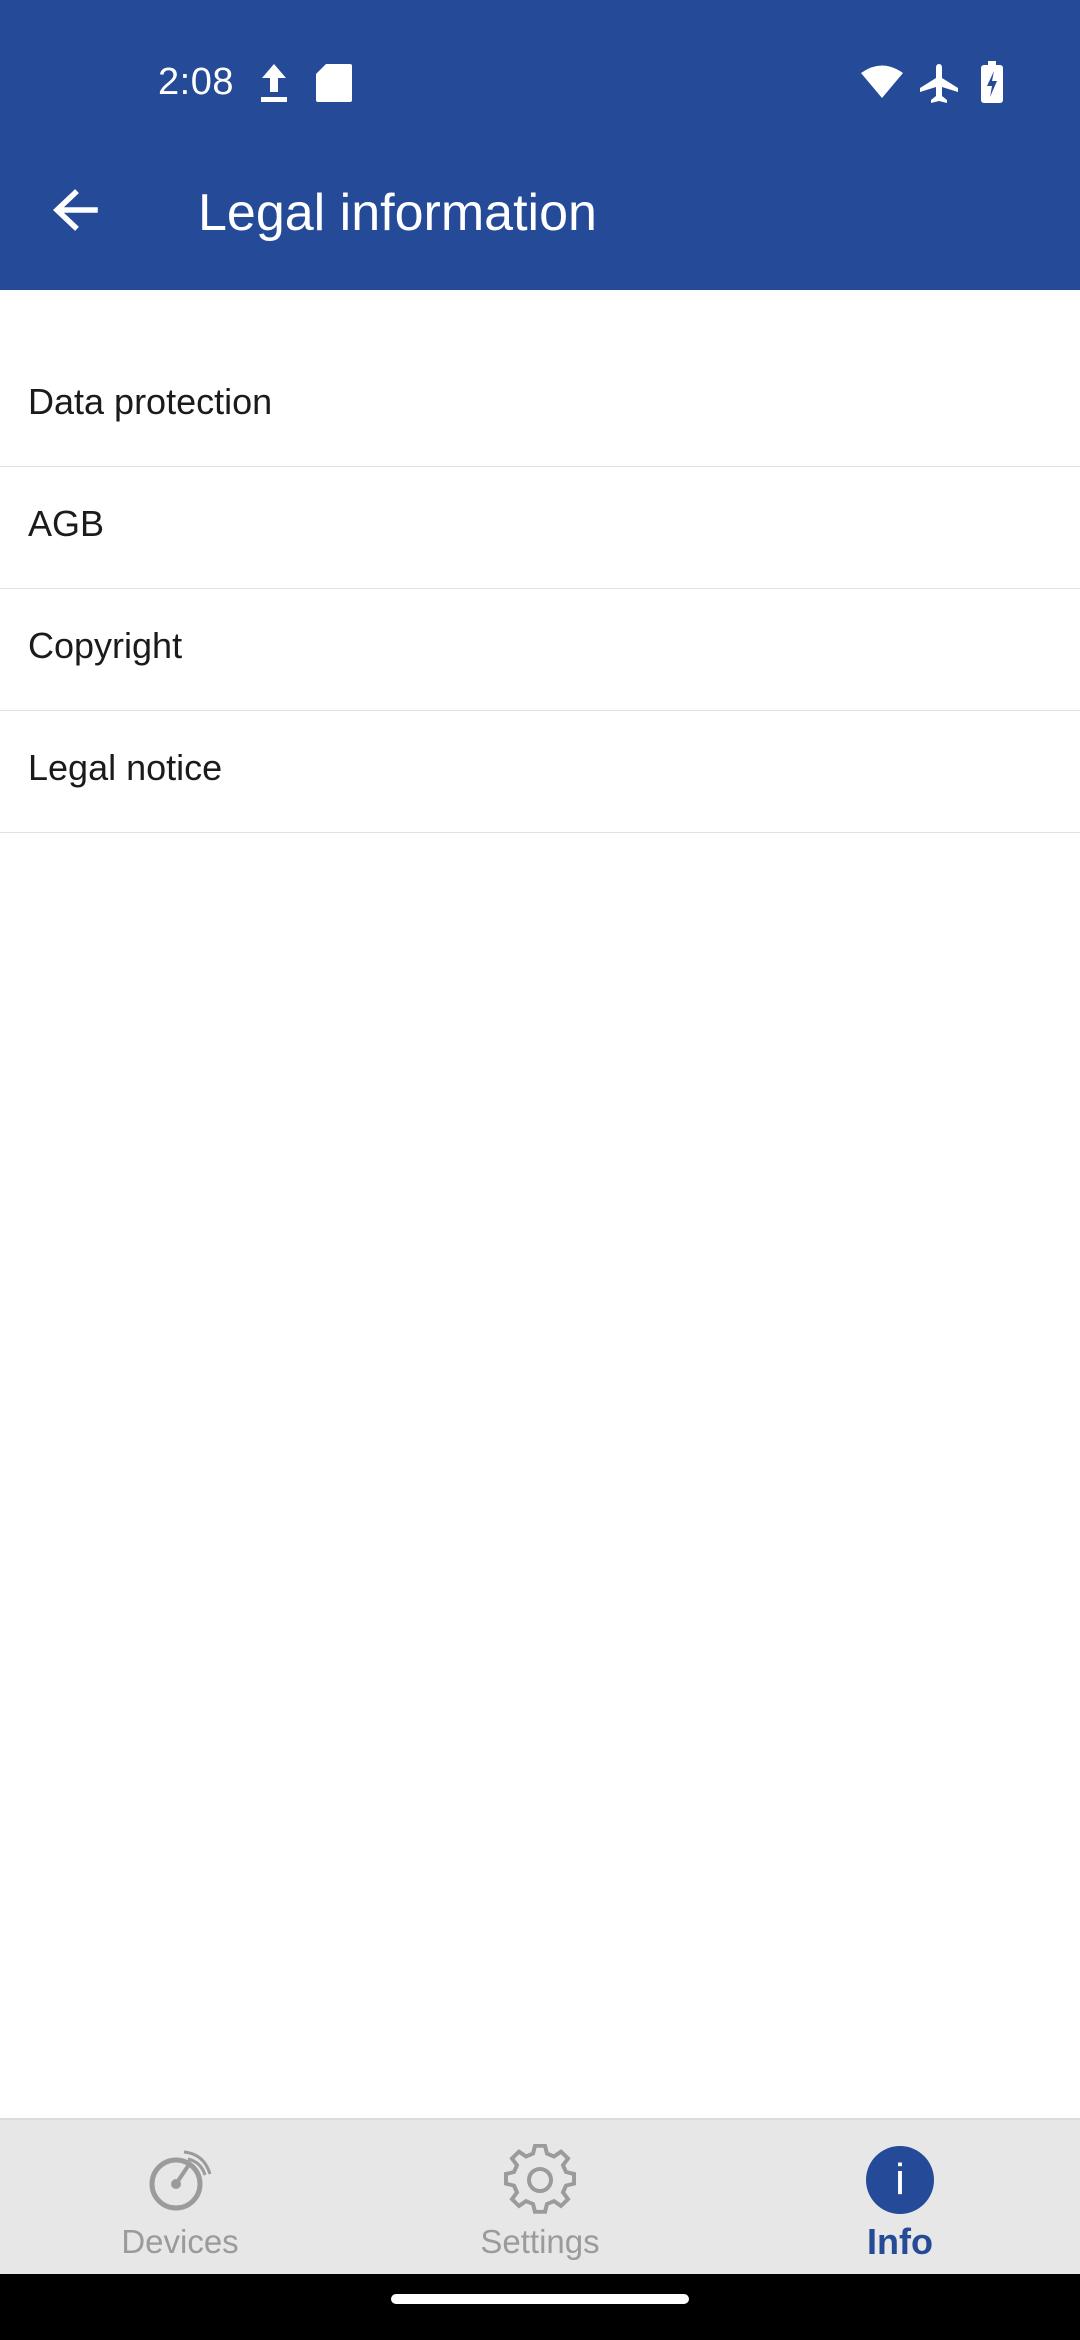 The height and width of the screenshot is (2340, 1080). I want to click on battery-charging-icon, so click(992, 82).